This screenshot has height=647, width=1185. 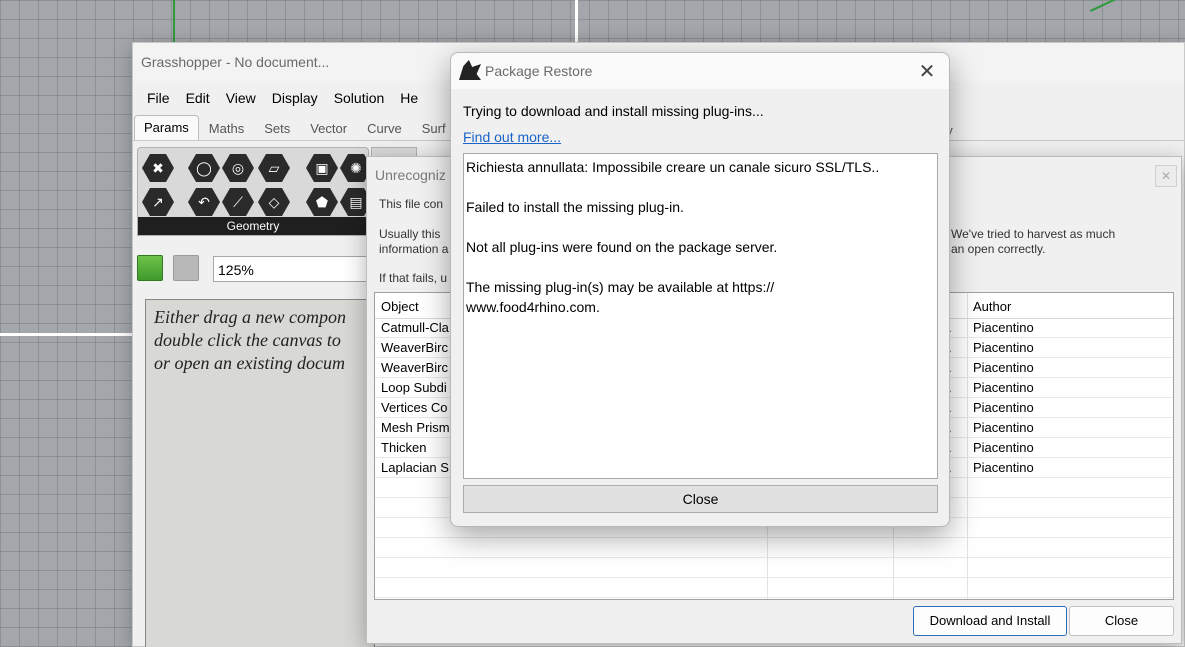 What do you see at coordinates (409, 98) in the screenshot?
I see `menu-help: He` at bounding box center [409, 98].